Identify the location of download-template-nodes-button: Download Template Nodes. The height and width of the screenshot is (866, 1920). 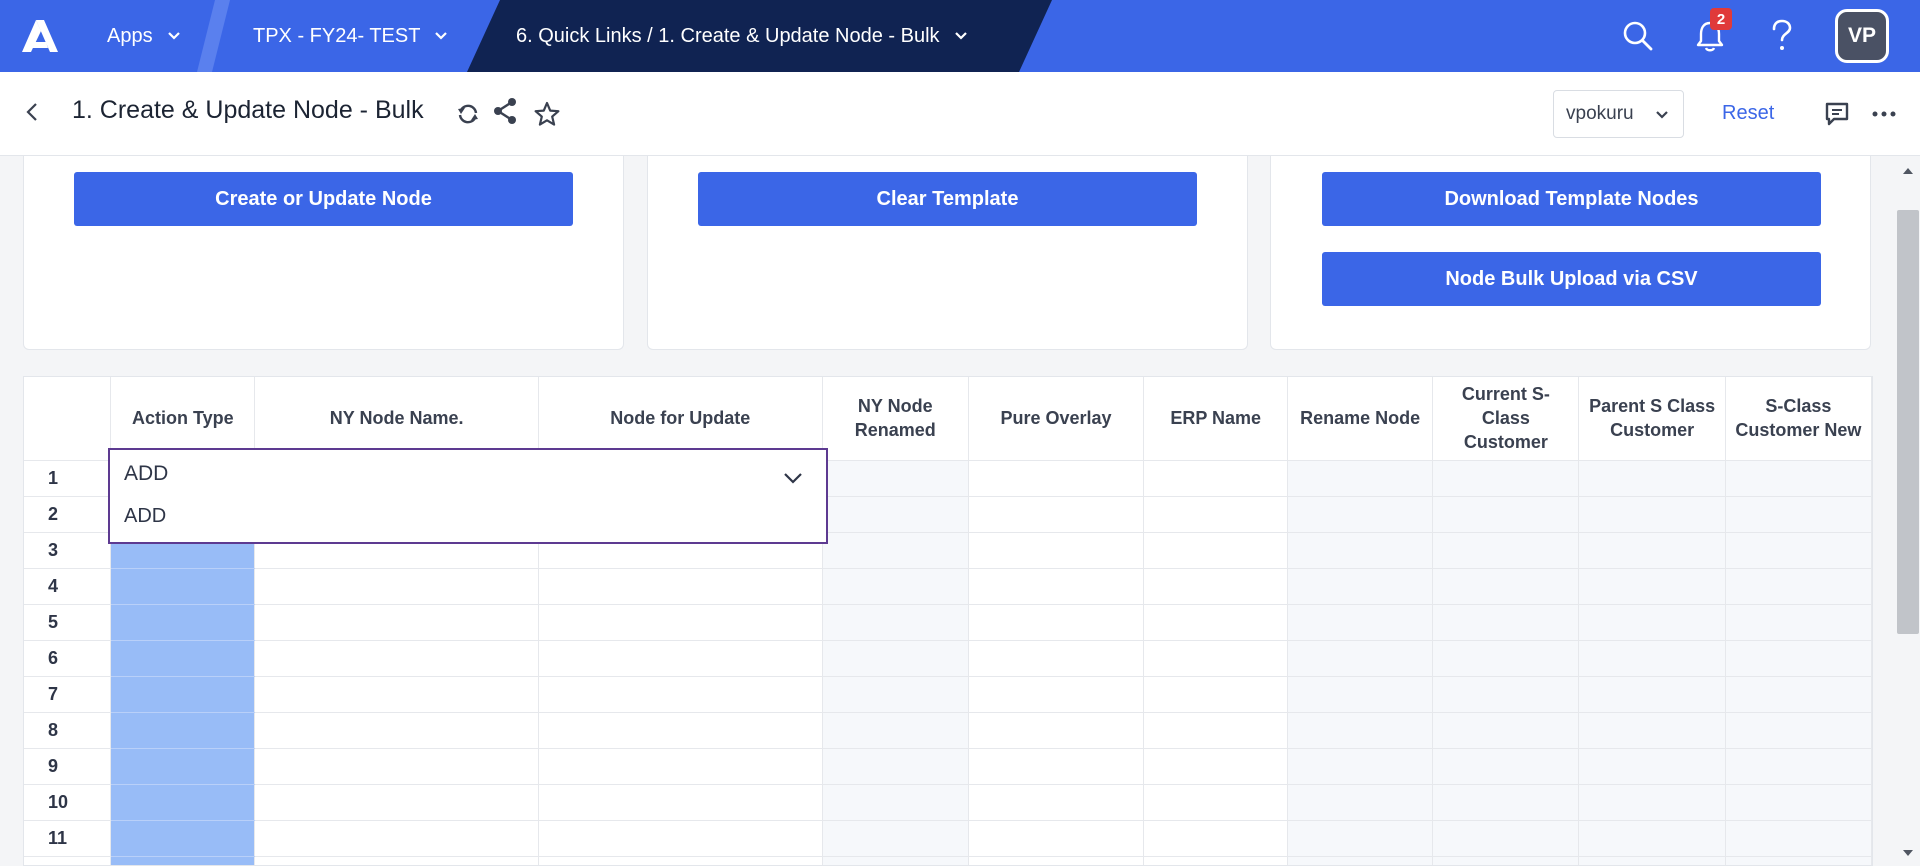
(1571, 199).